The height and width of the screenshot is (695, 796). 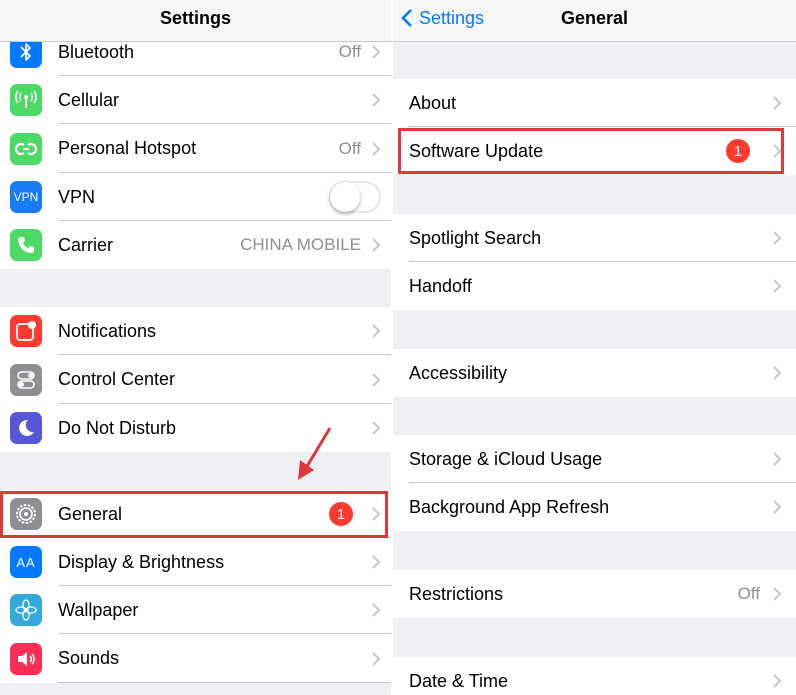 What do you see at coordinates (117, 379) in the screenshot?
I see `row-label: Control Center` at bounding box center [117, 379].